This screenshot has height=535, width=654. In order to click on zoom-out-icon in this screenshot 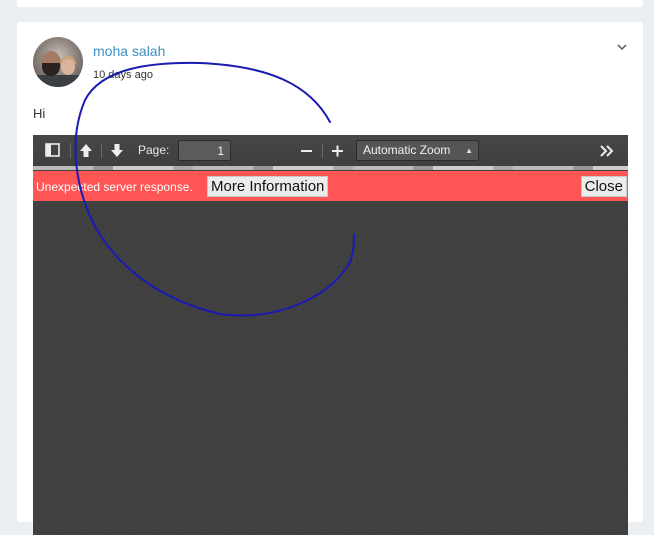, I will do `click(307, 150)`.